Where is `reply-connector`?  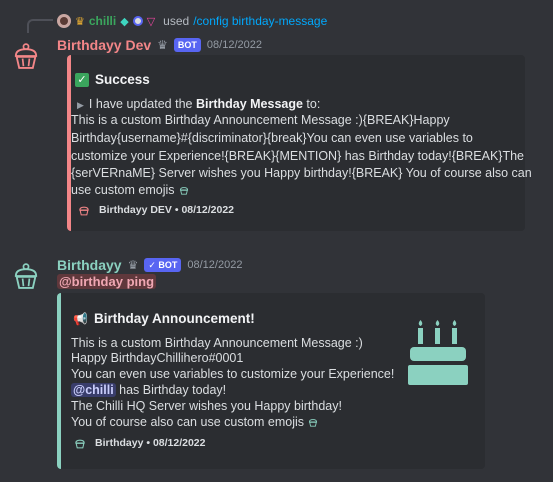
reply-connector is located at coordinates (40, 26).